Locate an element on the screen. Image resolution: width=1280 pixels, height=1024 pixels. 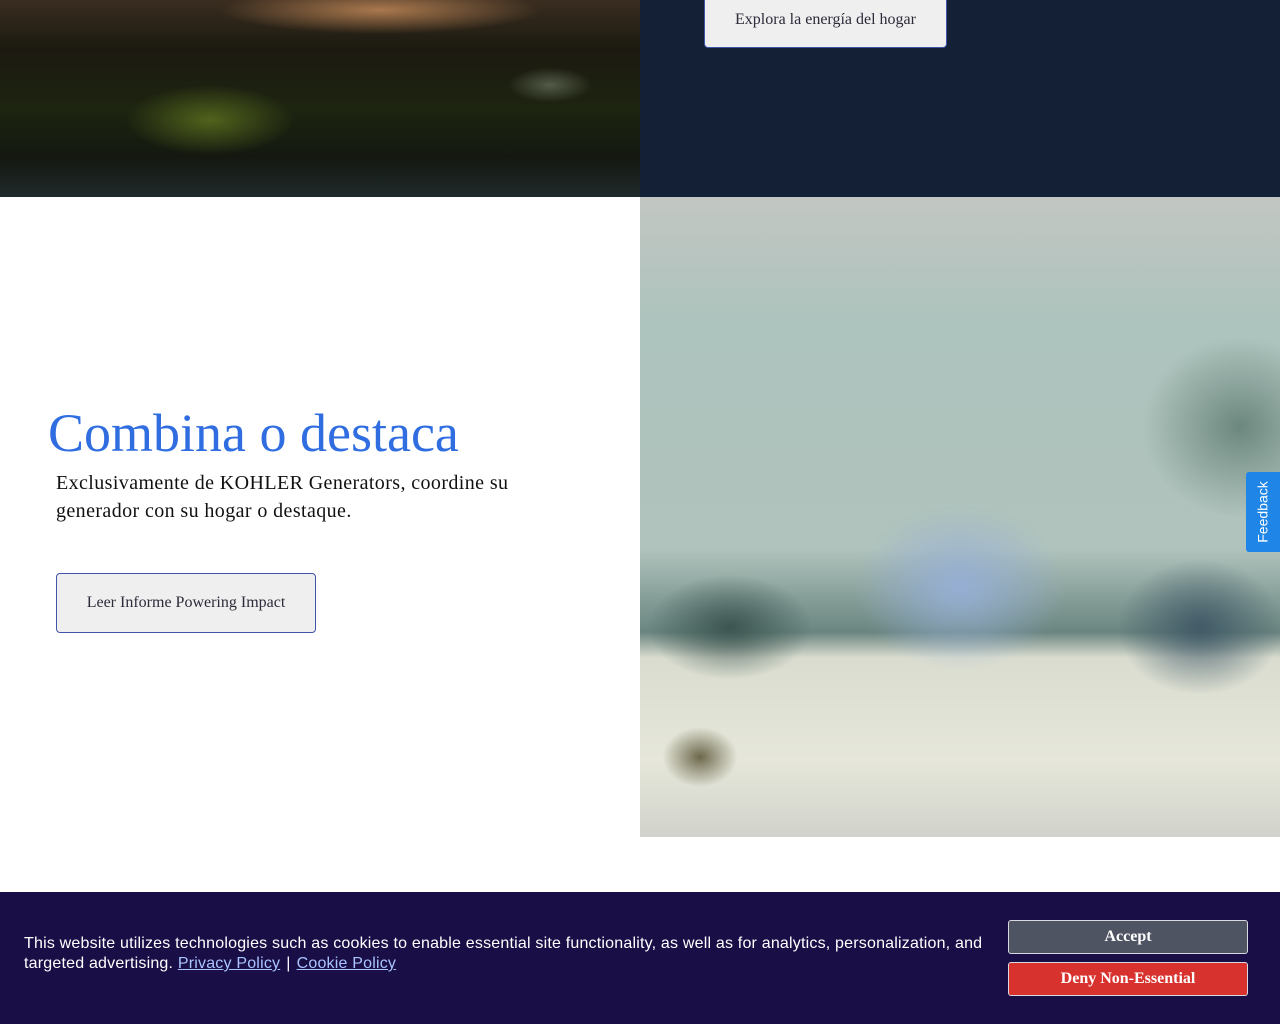
accept-cookies-button: Accept is located at coordinates (1128, 937).